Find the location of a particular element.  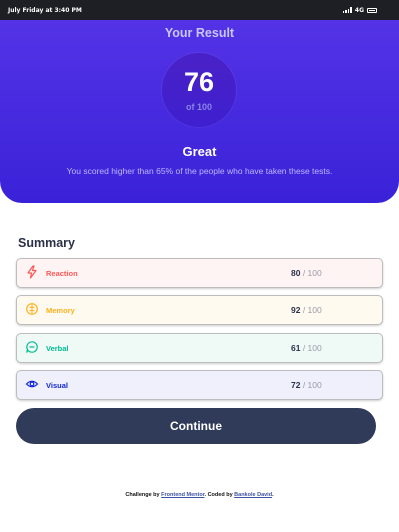

summary-item-verbal: Verbal 61 / 100 is located at coordinates (199, 348).